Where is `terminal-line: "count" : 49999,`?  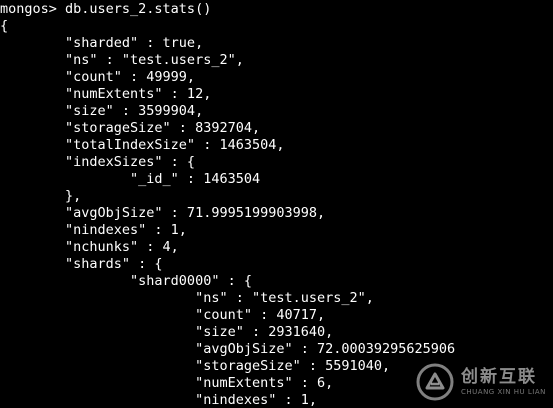 terminal-line: "count" : 49999, is located at coordinates (98, 77).